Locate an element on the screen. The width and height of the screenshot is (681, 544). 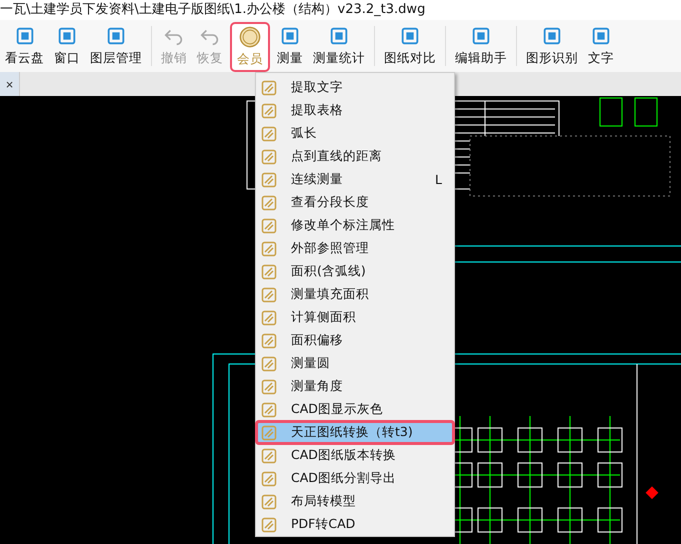
window-title: 一瓦\土建学员下发资料\土建电子版图纸\1.办公楼（结构）v23.2_t3.dwg is located at coordinates (340, 10).